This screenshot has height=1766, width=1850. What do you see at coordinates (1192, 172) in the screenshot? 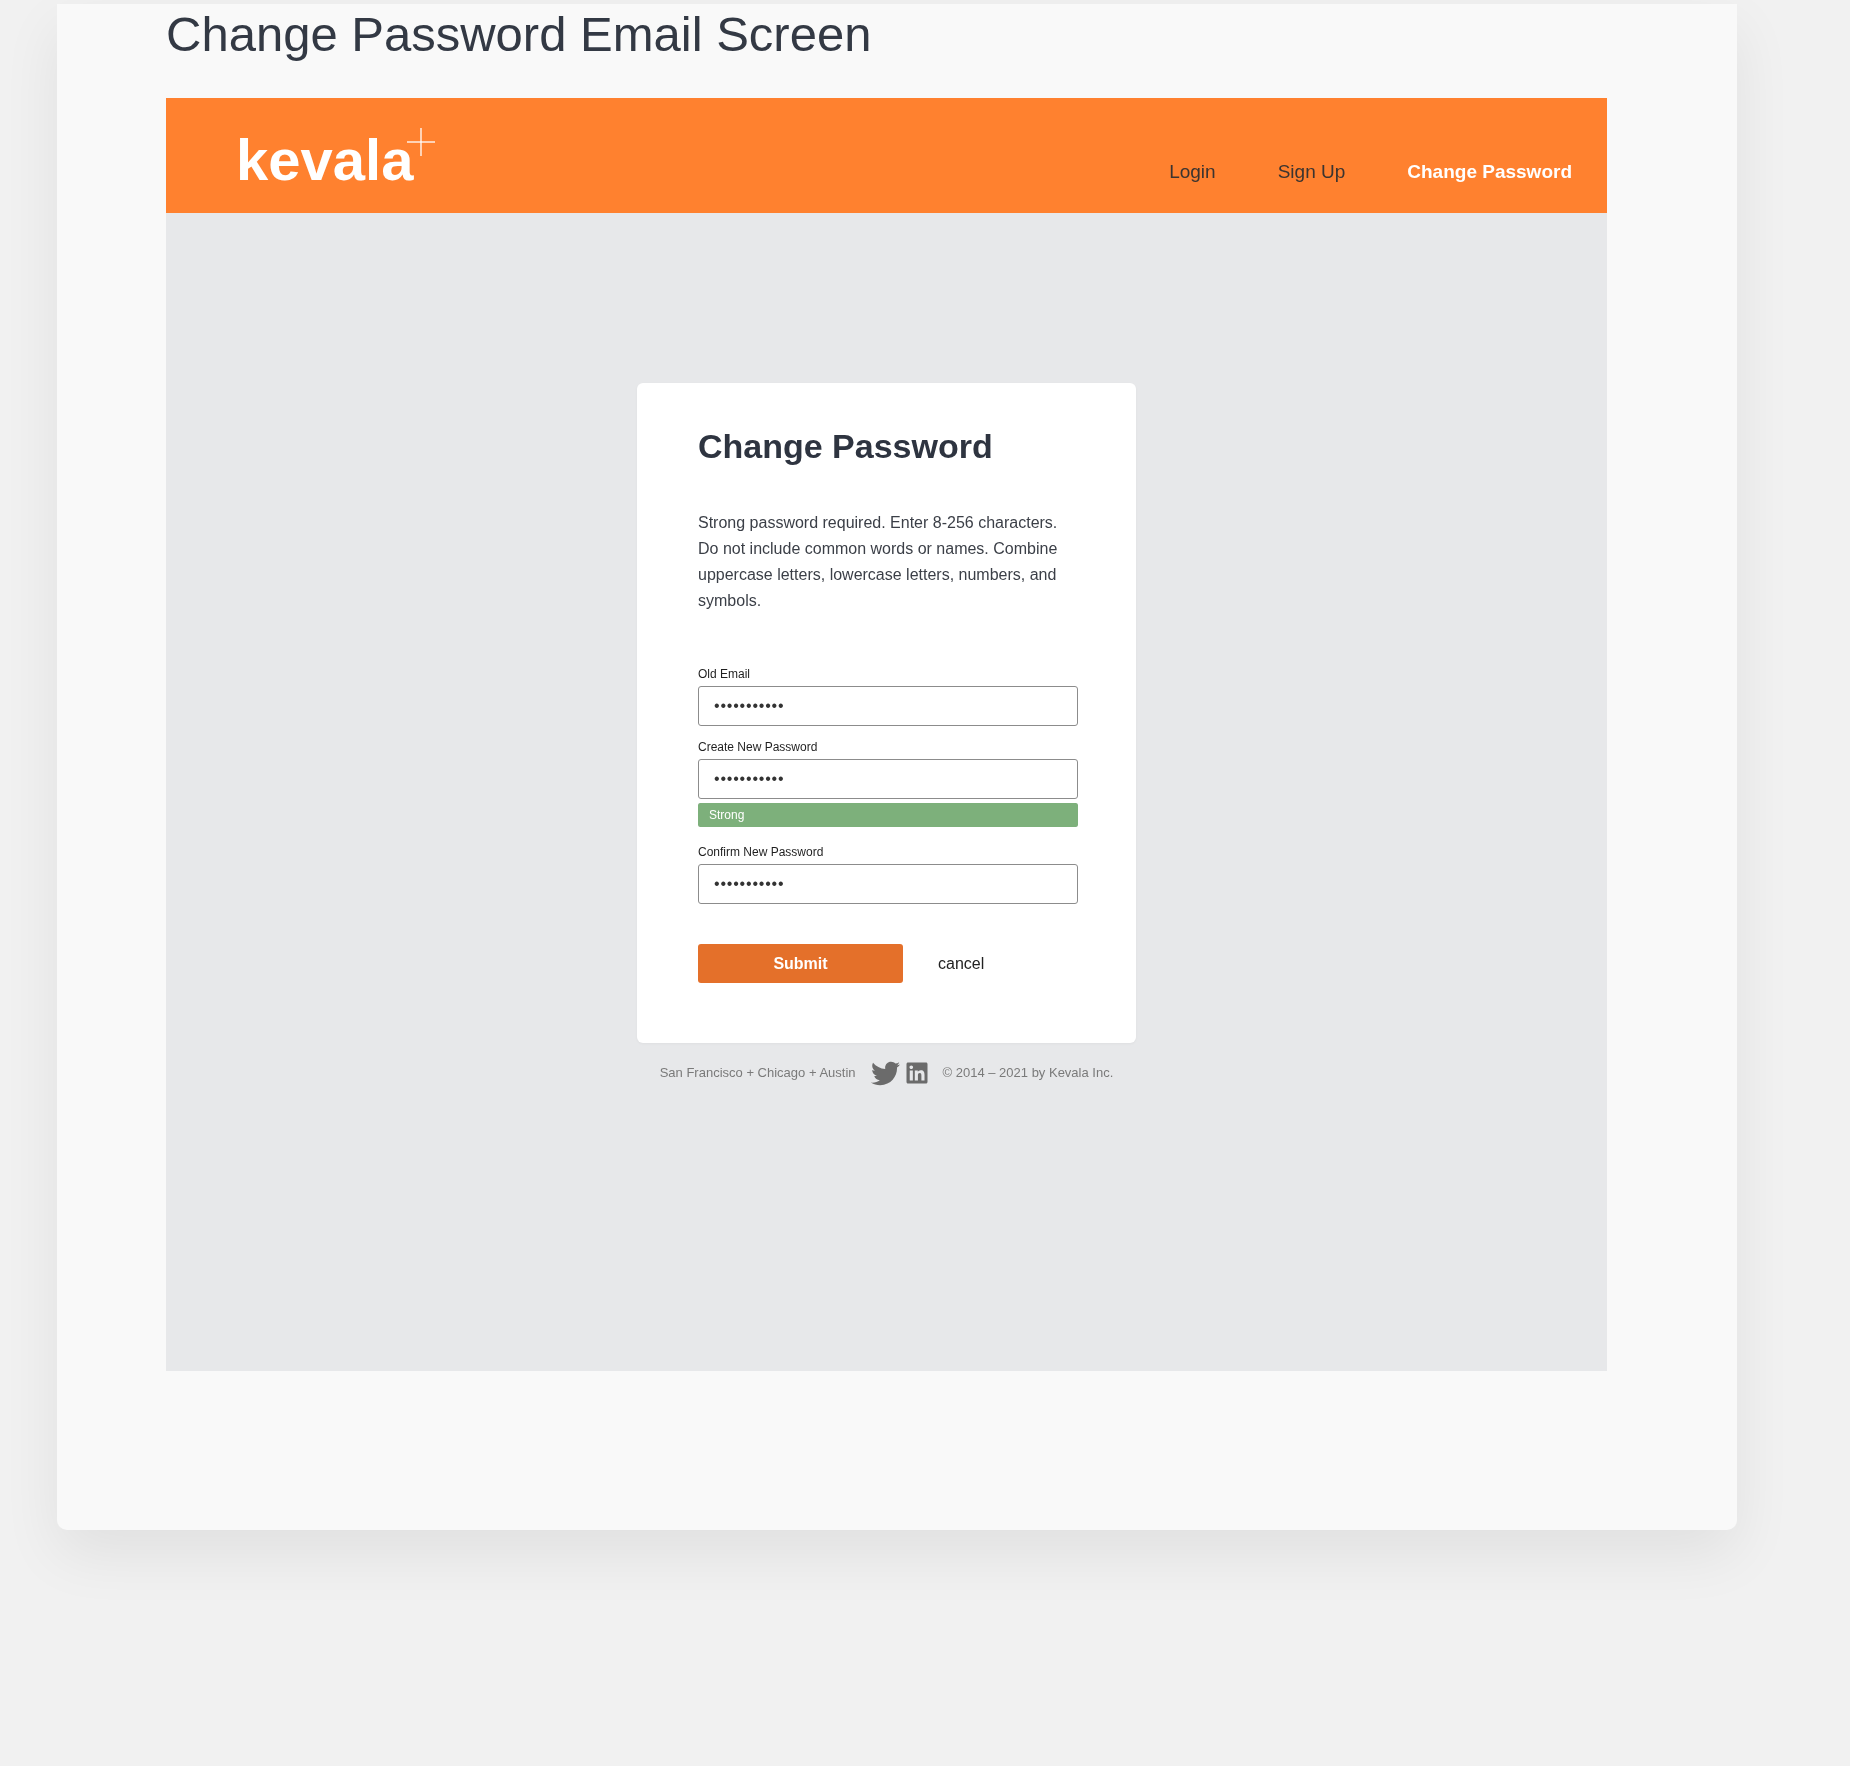
I see `nav-link: Login` at bounding box center [1192, 172].